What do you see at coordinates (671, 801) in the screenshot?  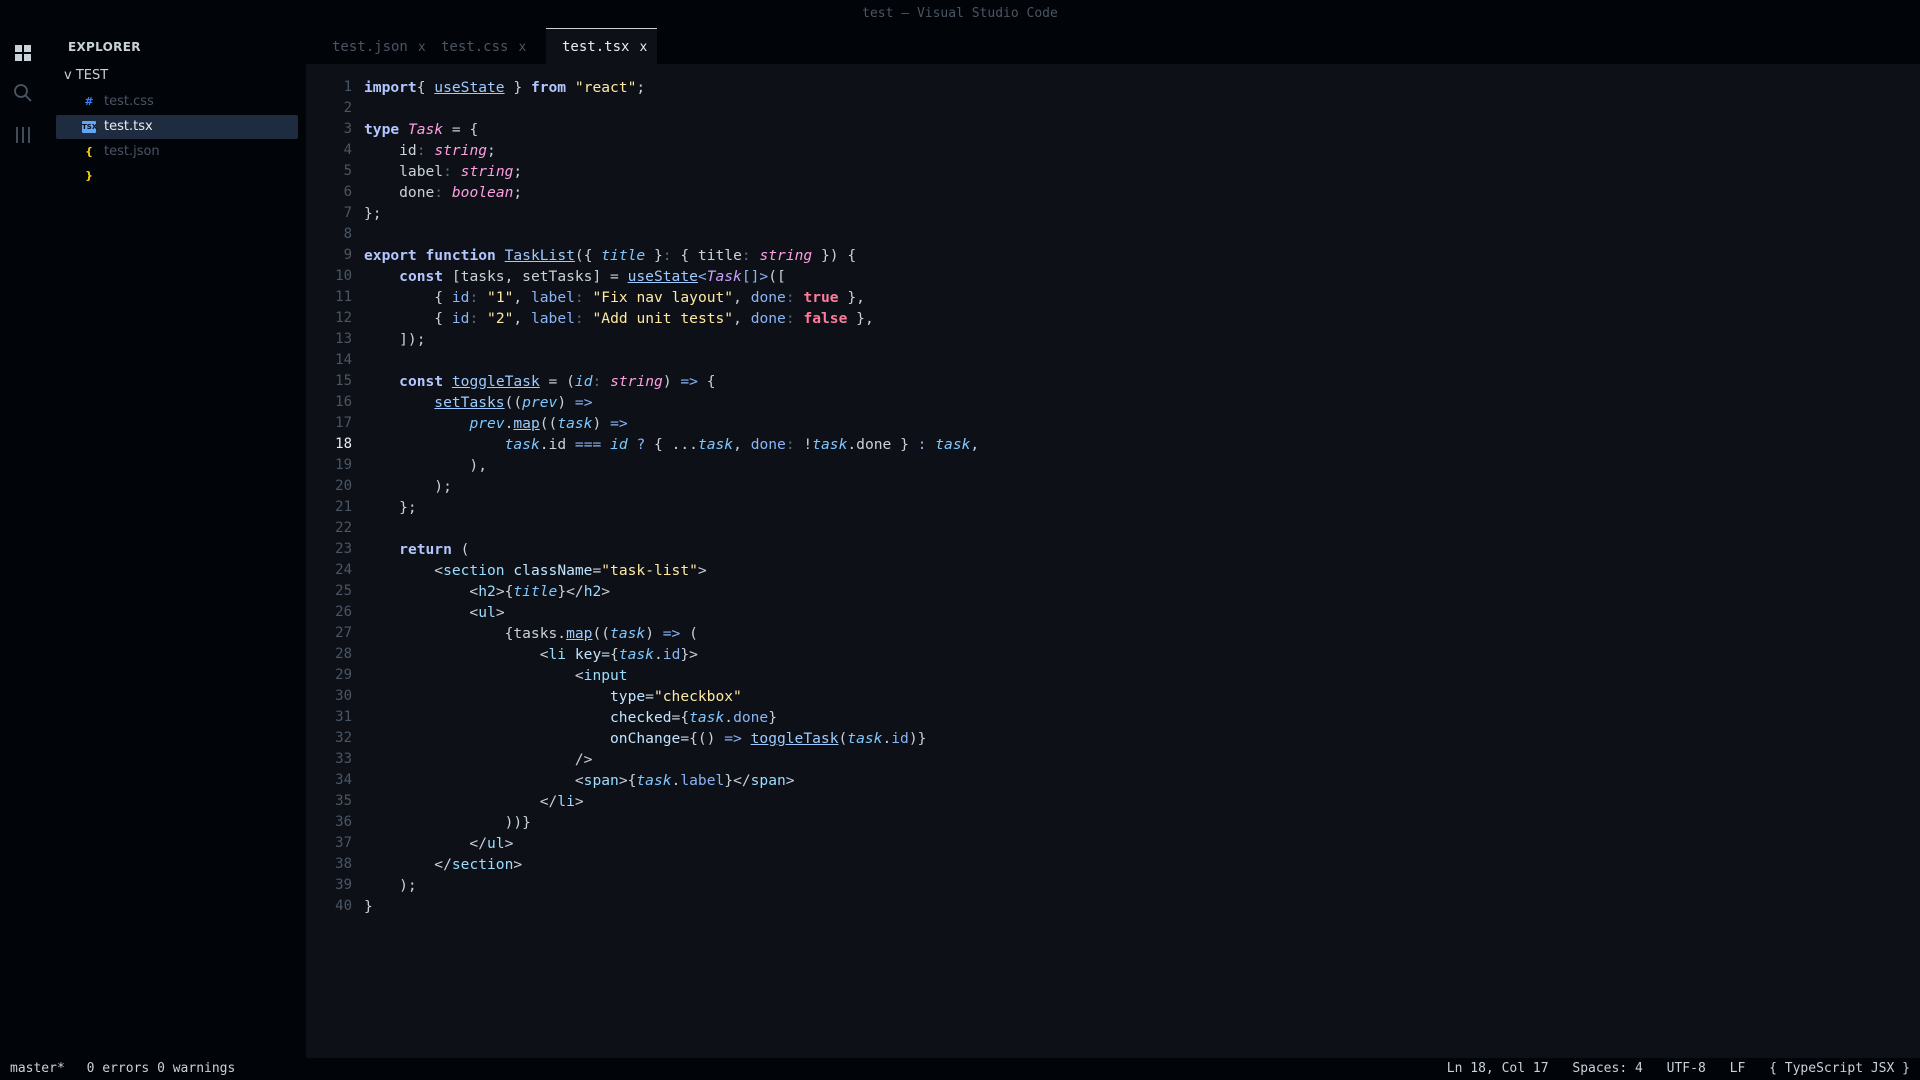 I see `code-line: </li>` at bounding box center [671, 801].